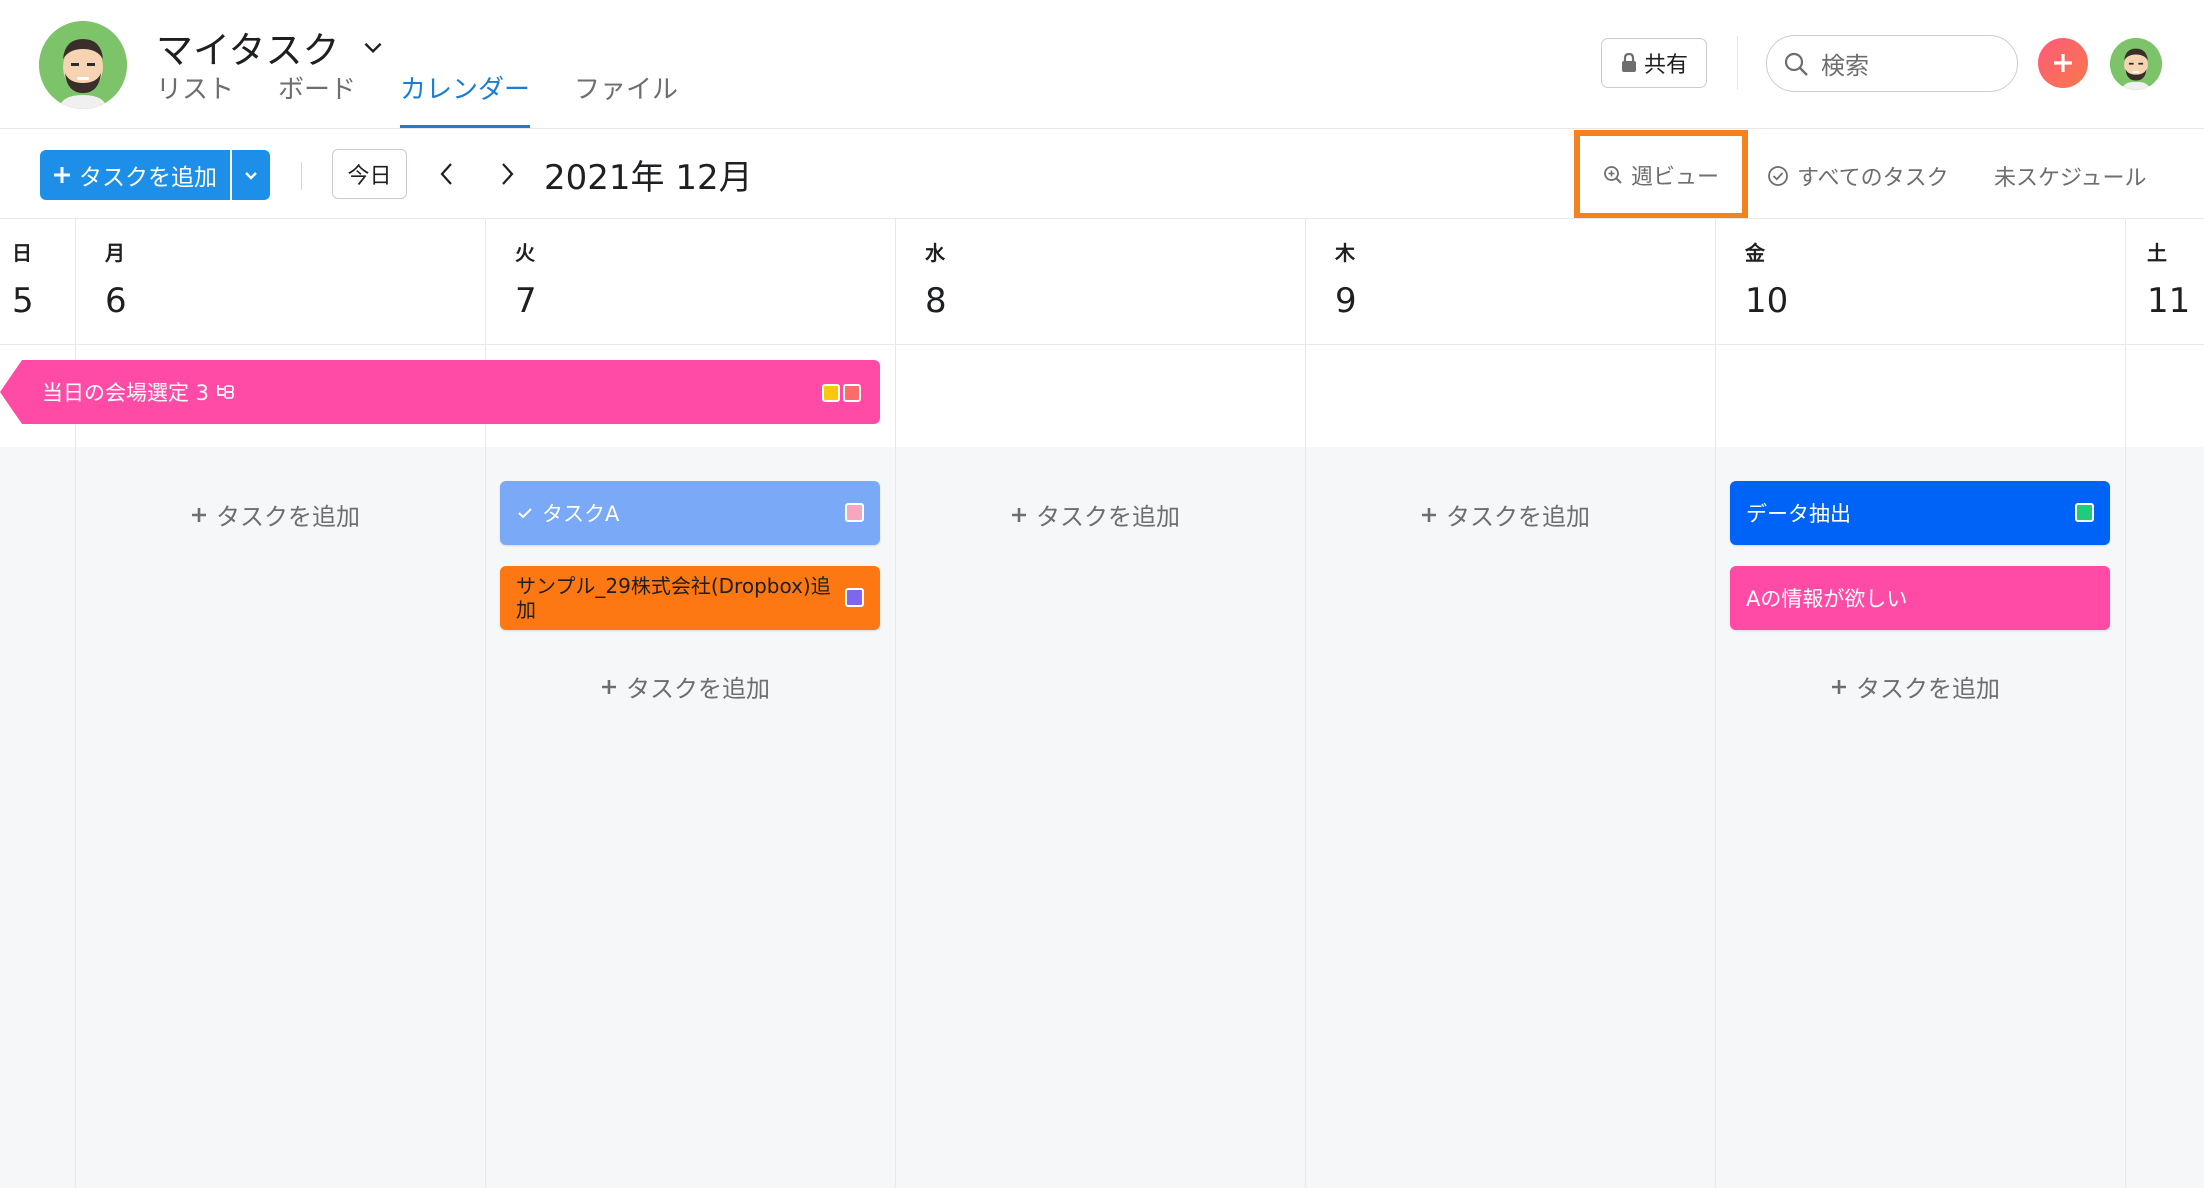  I want to click on add-task-thu: タスクを追加, so click(1505, 514).